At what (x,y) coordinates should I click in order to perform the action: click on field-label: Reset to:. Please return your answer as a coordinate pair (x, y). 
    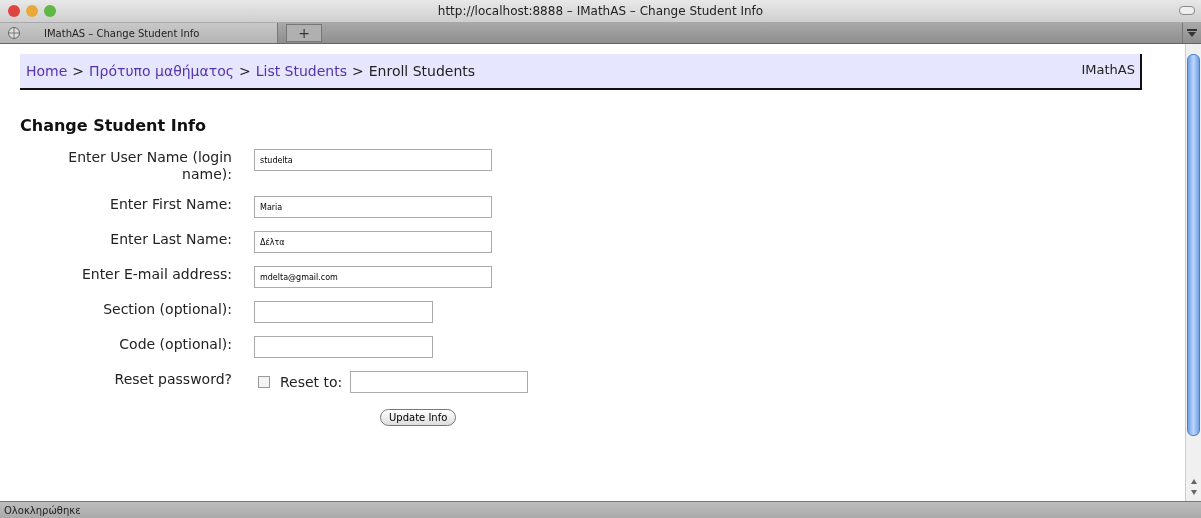
    Looking at the image, I should click on (311, 382).